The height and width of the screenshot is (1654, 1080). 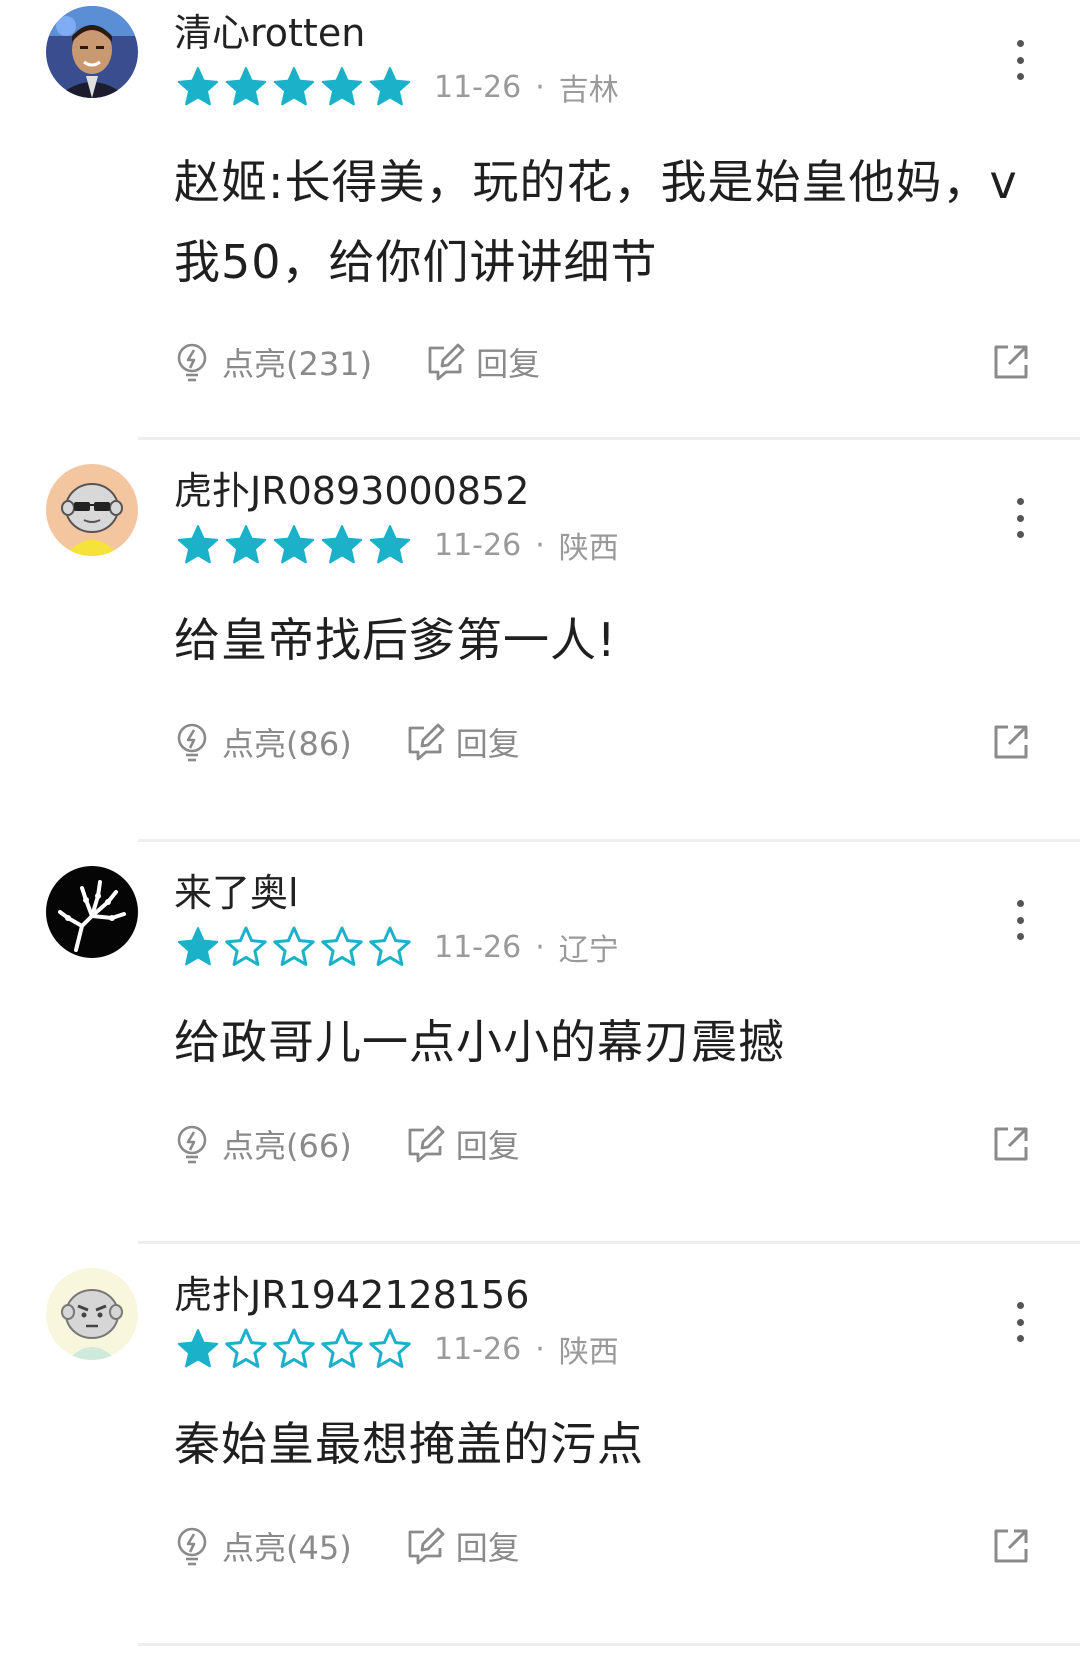 I want to click on like-label: 点亮(45), so click(x=287, y=1548).